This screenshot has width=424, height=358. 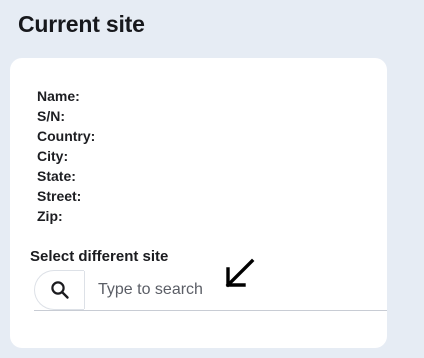 What do you see at coordinates (99, 256) in the screenshot?
I see `select-site-label: Select different site` at bounding box center [99, 256].